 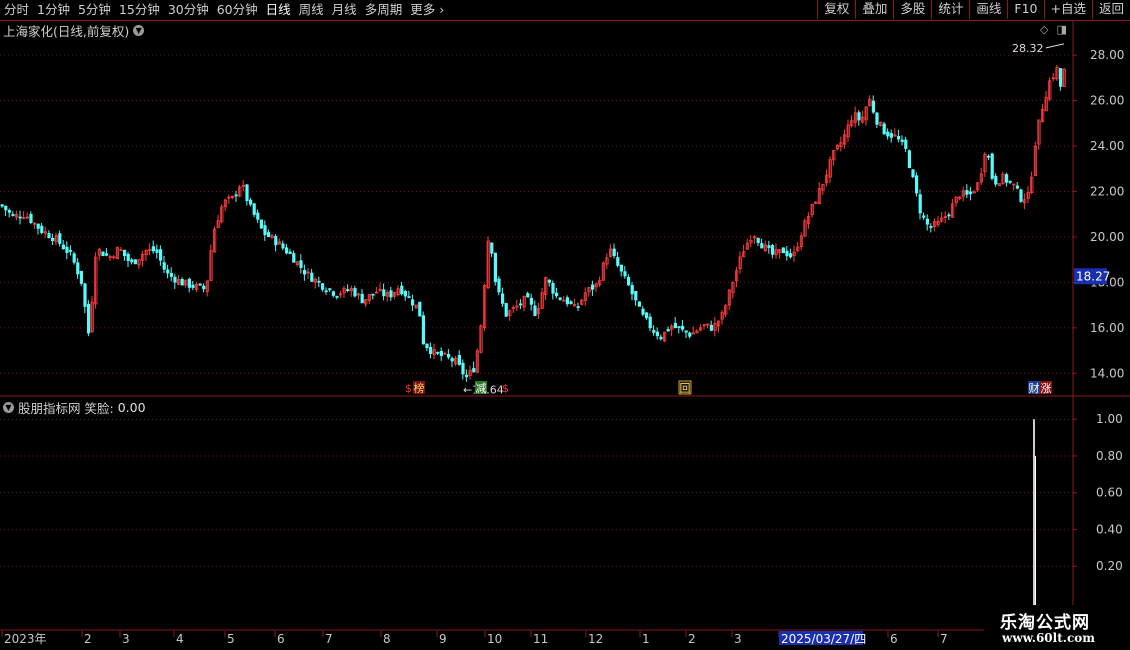 What do you see at coordinates (1053, 29) in the screenshot?
I see `chart-corner-icons: ◇ ◨` at bounding box center [1053, 29].